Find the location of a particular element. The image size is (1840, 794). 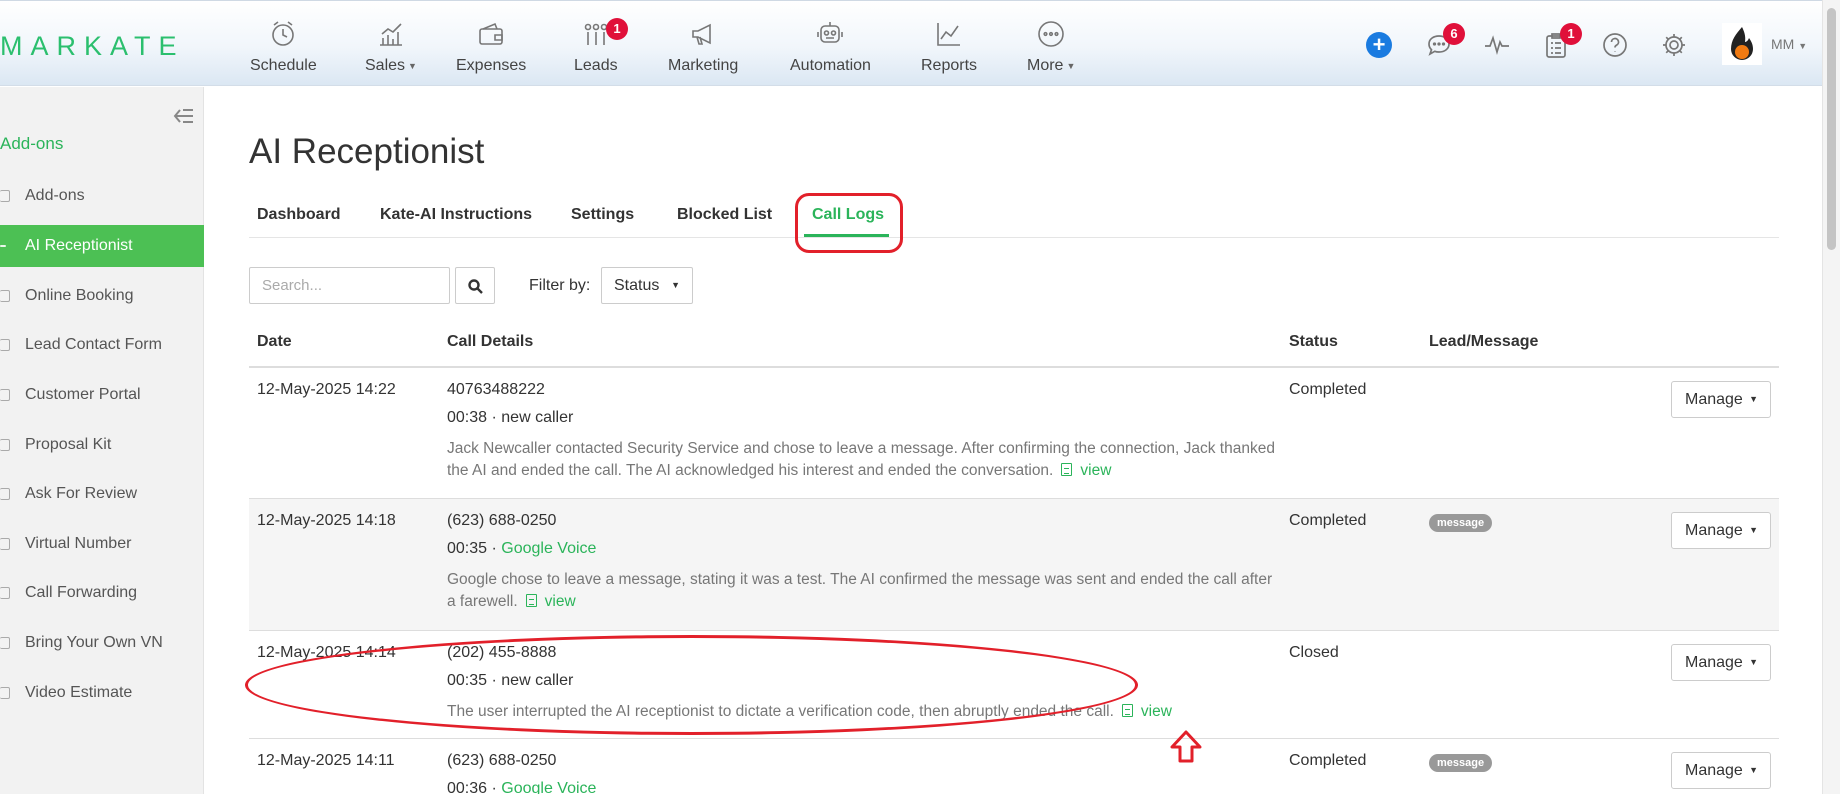

nav-sales: Sales ▼ is located at coordinates (391, 47).